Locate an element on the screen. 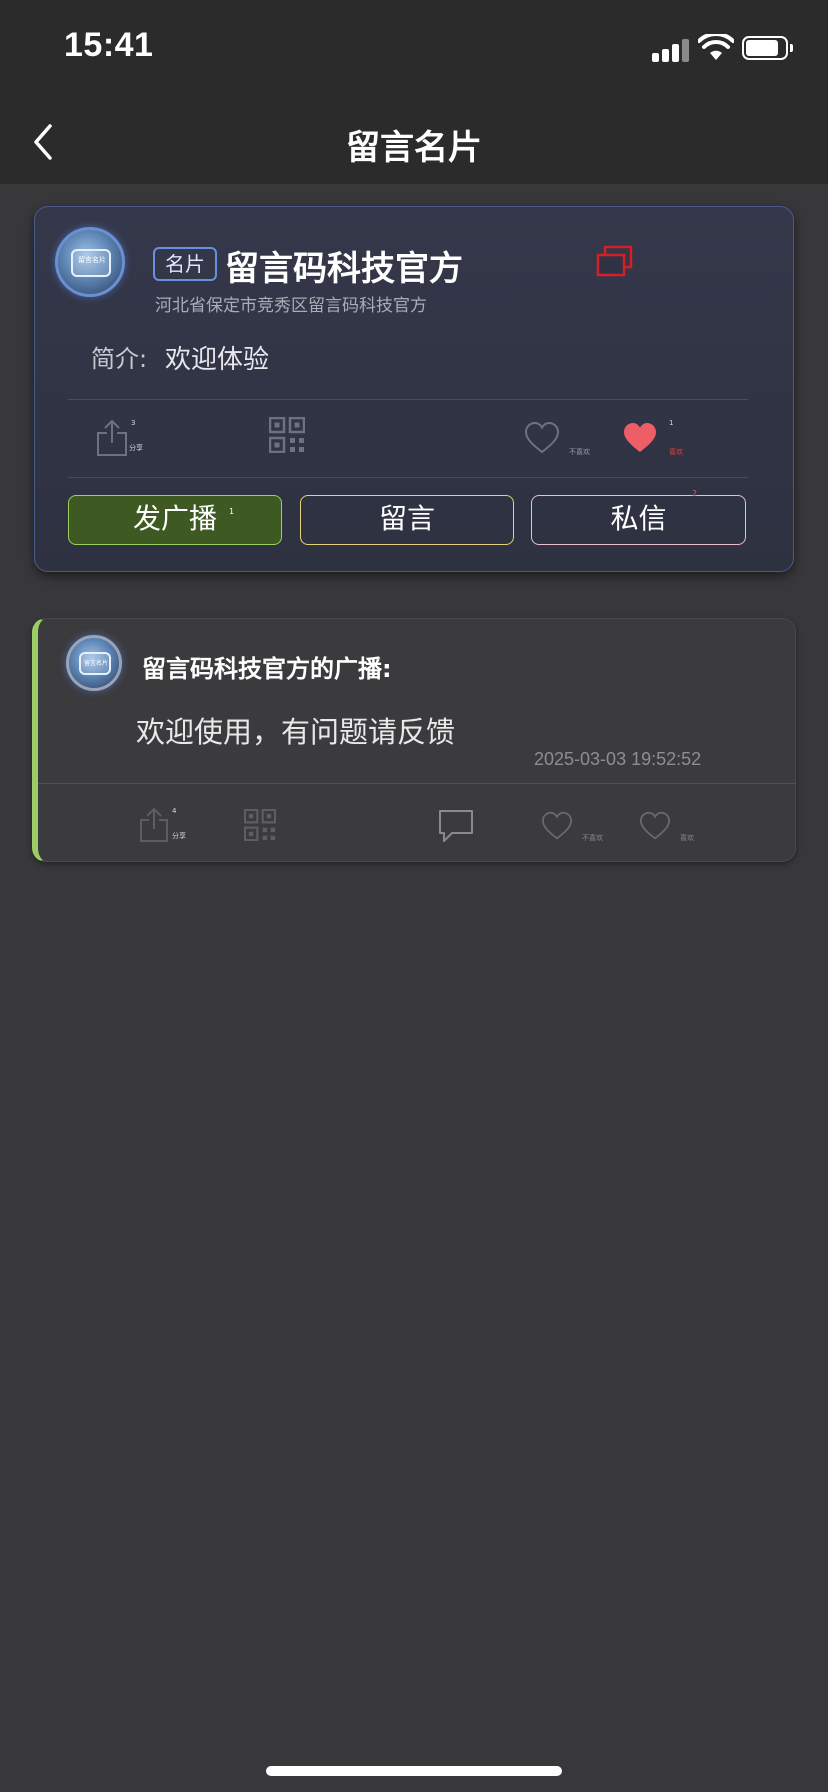 Image resolution: width=828 pixels, height=1792 pixels. private-message-label: 私信 is located at coordinates (638, 518).